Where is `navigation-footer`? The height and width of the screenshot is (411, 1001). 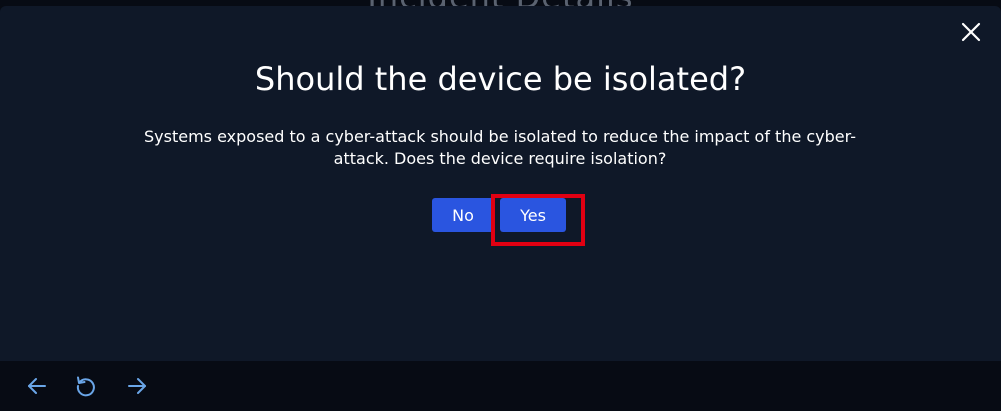 navigation-footer is located at coordinates (500, 386).